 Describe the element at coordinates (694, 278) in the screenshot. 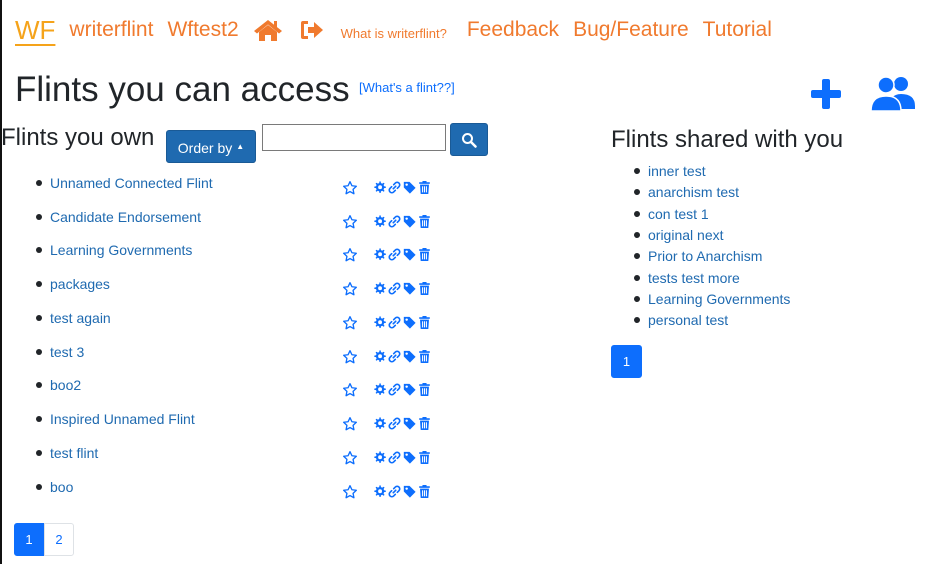

I see `shared-flint-link: tests test more` at that location.